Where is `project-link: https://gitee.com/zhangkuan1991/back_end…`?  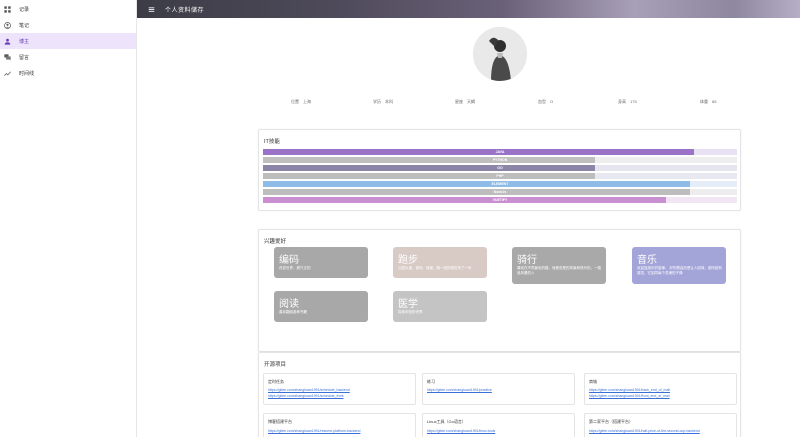 project-link: https://gitee.com/zhangkuan1991/back_end… is located at coordinates (629, 390).